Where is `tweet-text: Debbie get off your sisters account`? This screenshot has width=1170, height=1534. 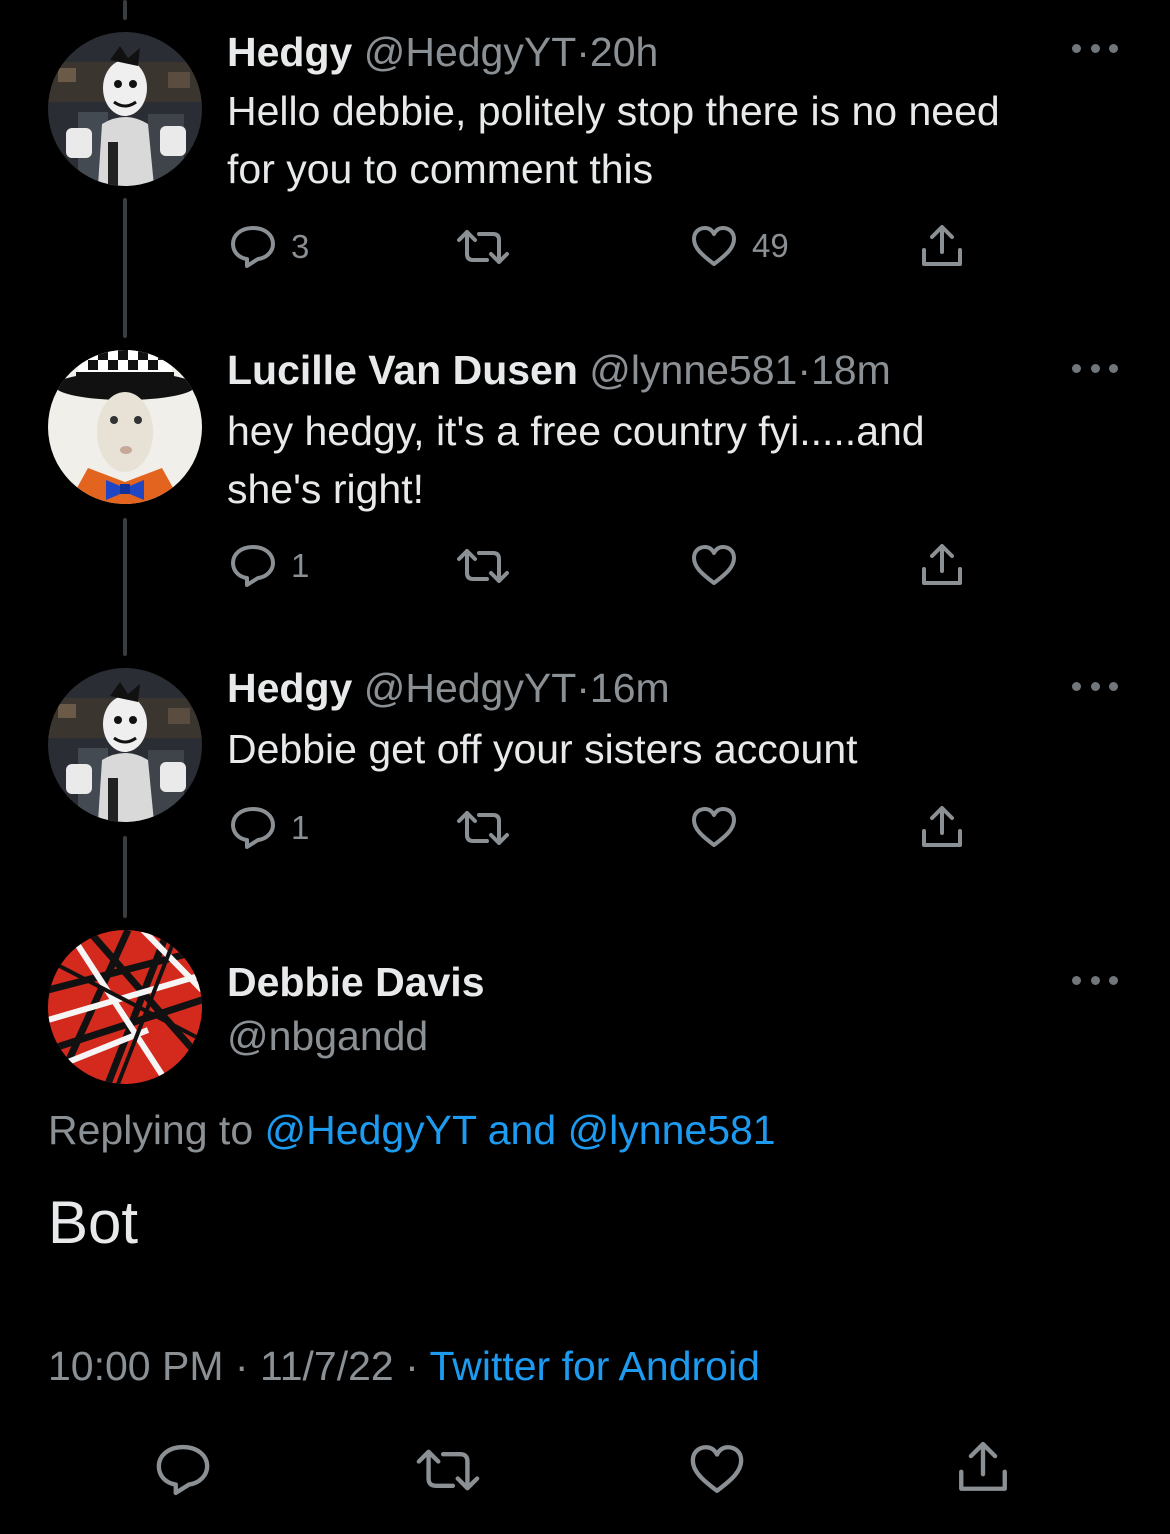
tweet-text: Debbie get off your sisters account is located at coordinates (667, 749).